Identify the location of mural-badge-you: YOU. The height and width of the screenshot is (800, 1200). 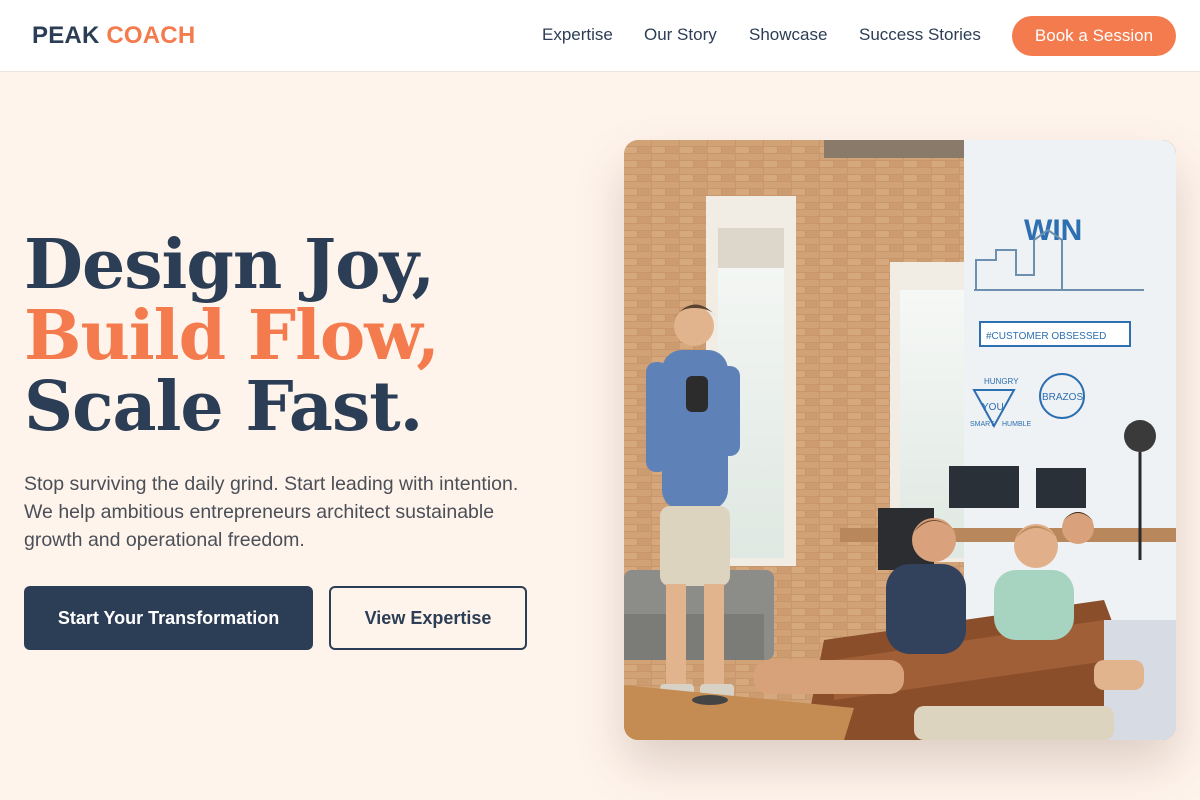
(993, 407).